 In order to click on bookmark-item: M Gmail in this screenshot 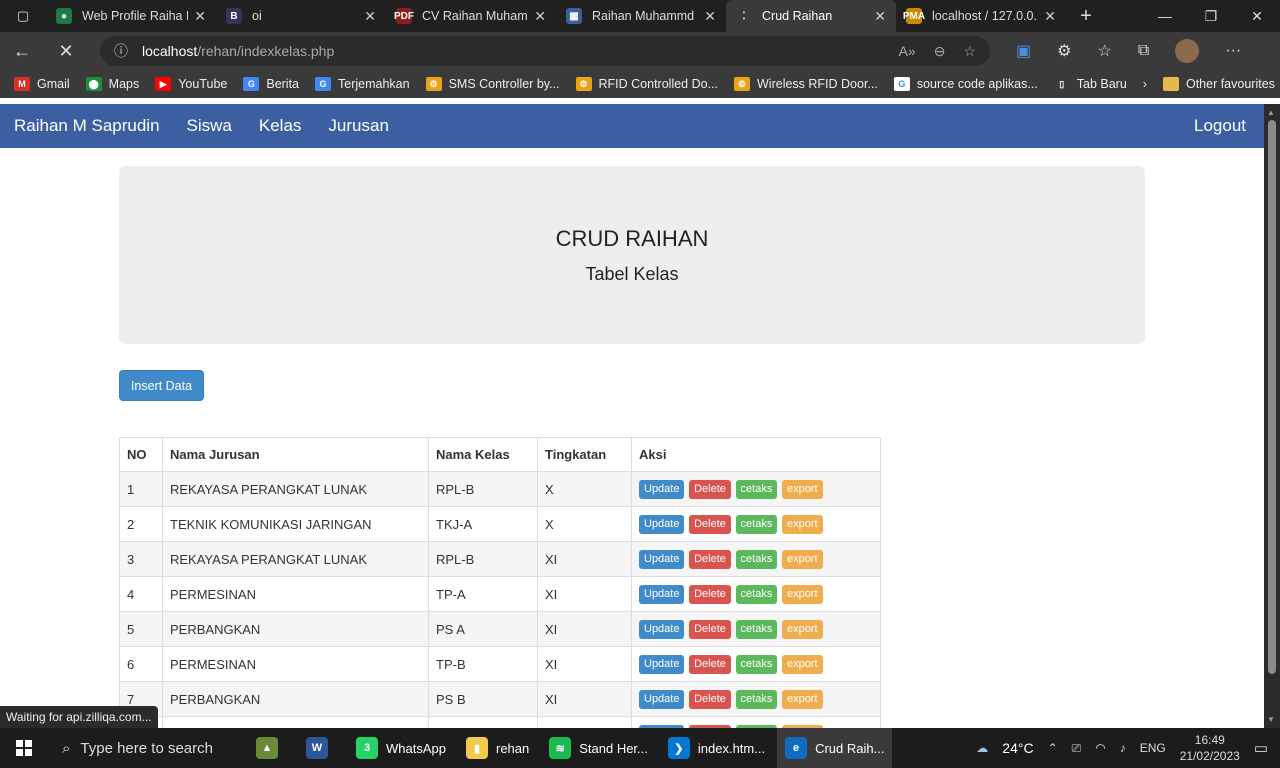, I will do `click(42, 84)`.